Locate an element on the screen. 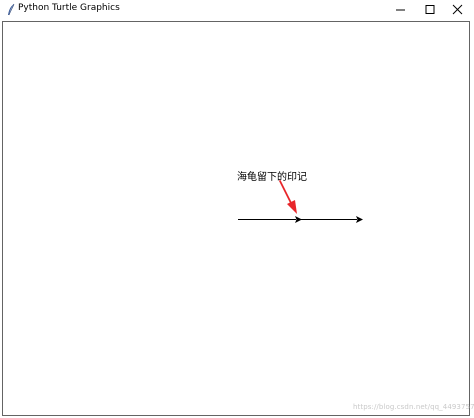 This screenshot has width=474, height=418. drawing-layer is located at coordinates (300, 201).